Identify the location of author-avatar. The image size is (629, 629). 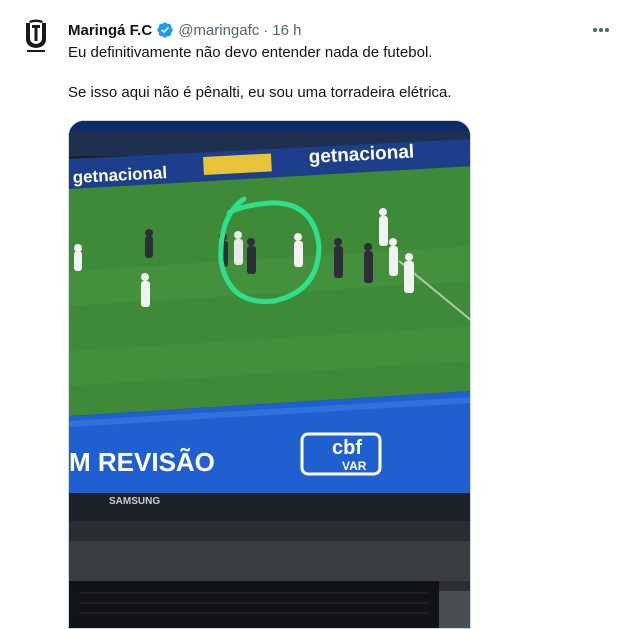
(36, 36).